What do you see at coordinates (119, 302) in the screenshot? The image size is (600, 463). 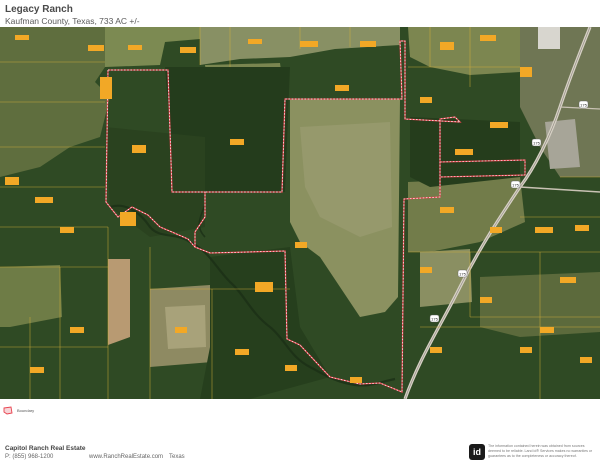 I see `field-southwest-tan` at bounding box center [119, 302].